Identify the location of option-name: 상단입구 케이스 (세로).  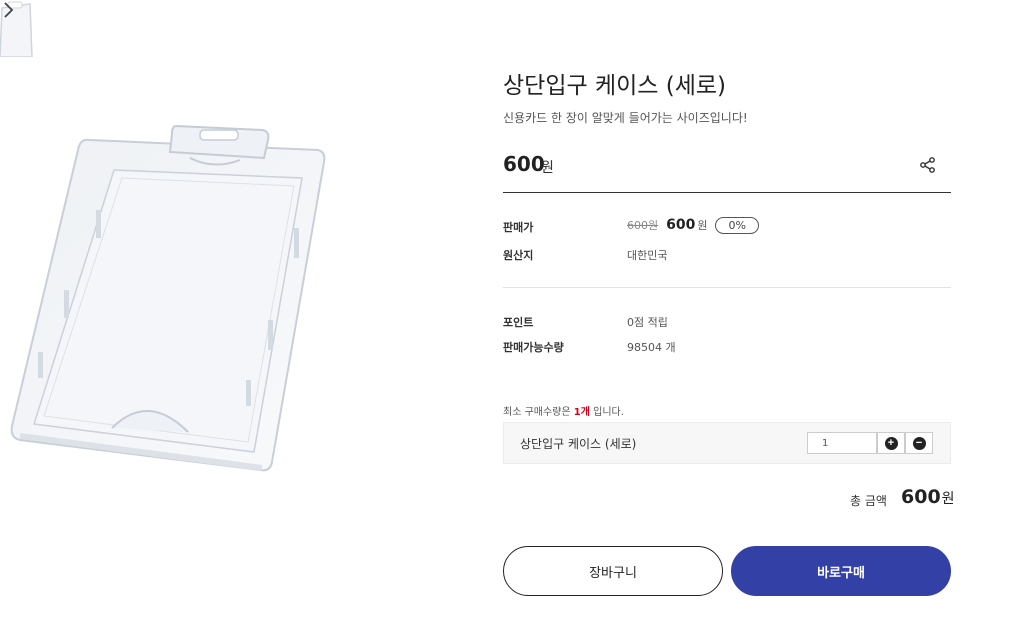
(578, 444).